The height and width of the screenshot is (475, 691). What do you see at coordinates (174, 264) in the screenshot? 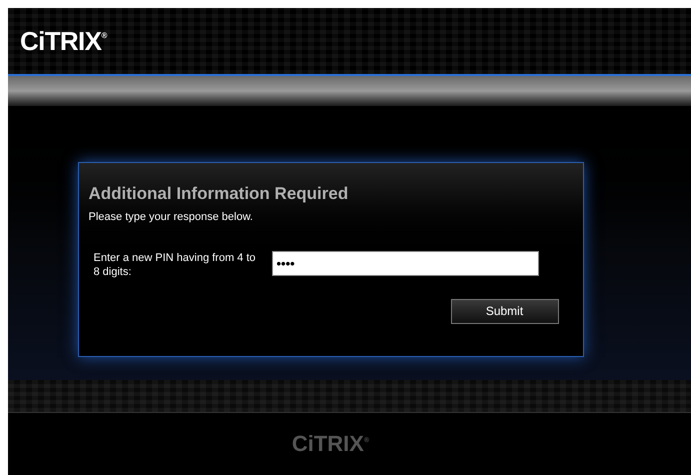
I see `field-label: Enter a new PIN having from 4 to 8 digits:` at bounding box center [174, 264].